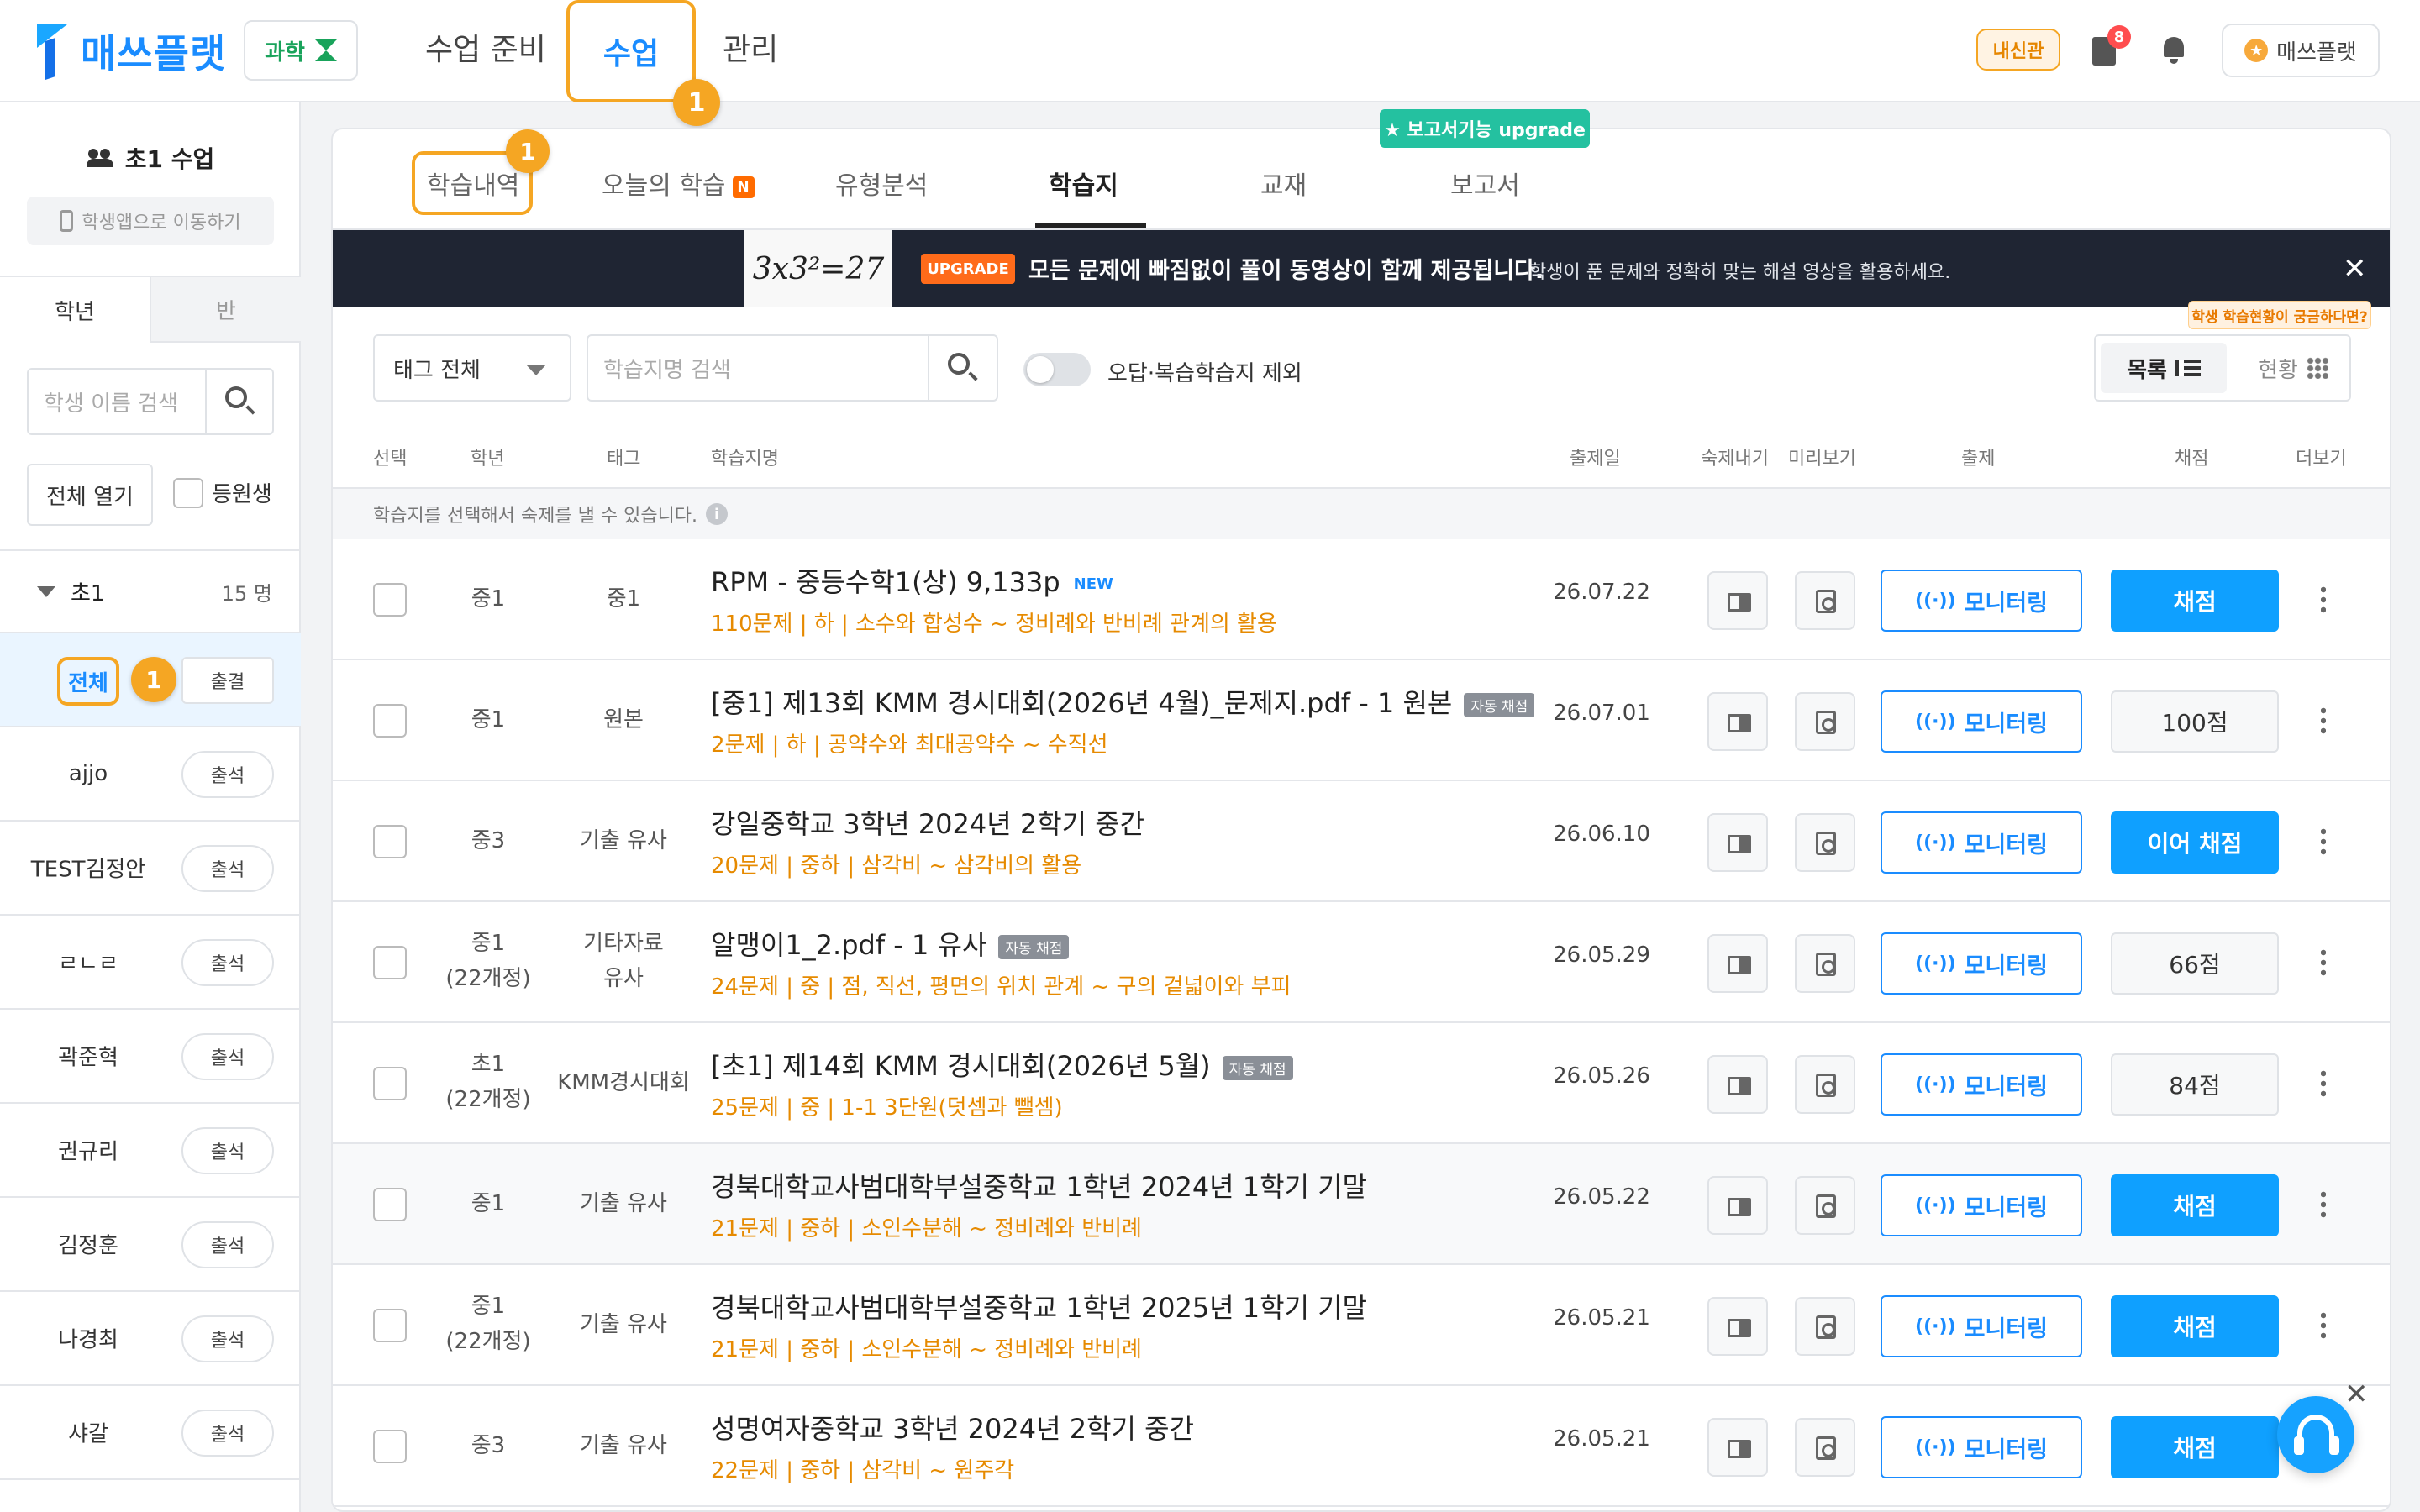 This screenshot has height=1512, width=2420. I want to click on tag-filter-select: 태그 전체, so click(472, 368).